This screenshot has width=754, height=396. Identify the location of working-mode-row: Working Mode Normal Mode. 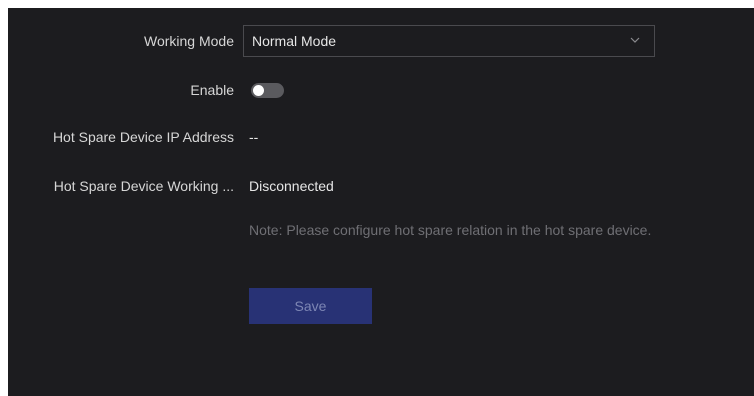
(381, 41).